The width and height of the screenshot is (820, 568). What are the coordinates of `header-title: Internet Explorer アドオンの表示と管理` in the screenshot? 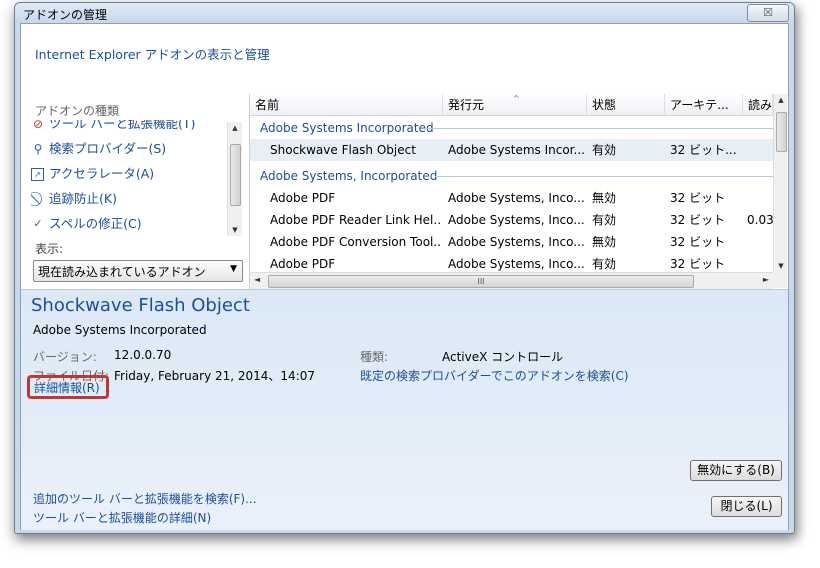 It's located at (152, 54).